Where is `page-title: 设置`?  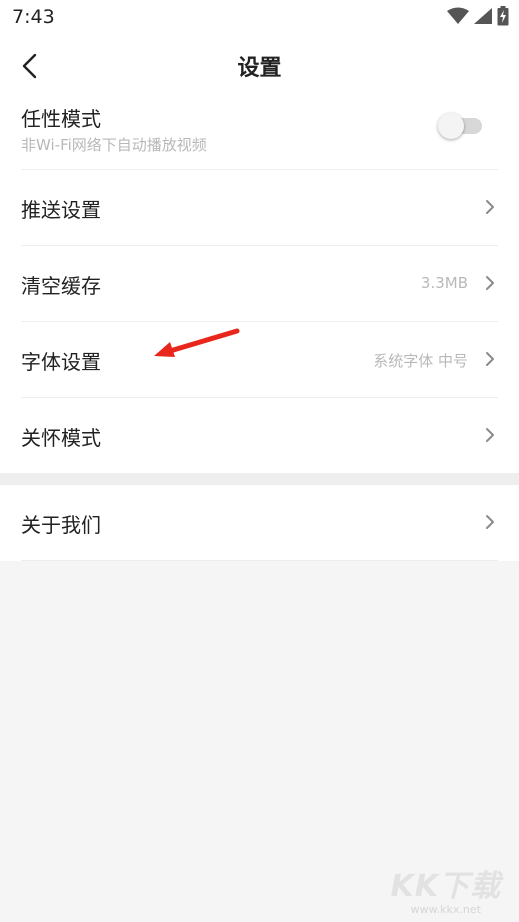
page-title: 设置 is located at coordinates (259, 68).